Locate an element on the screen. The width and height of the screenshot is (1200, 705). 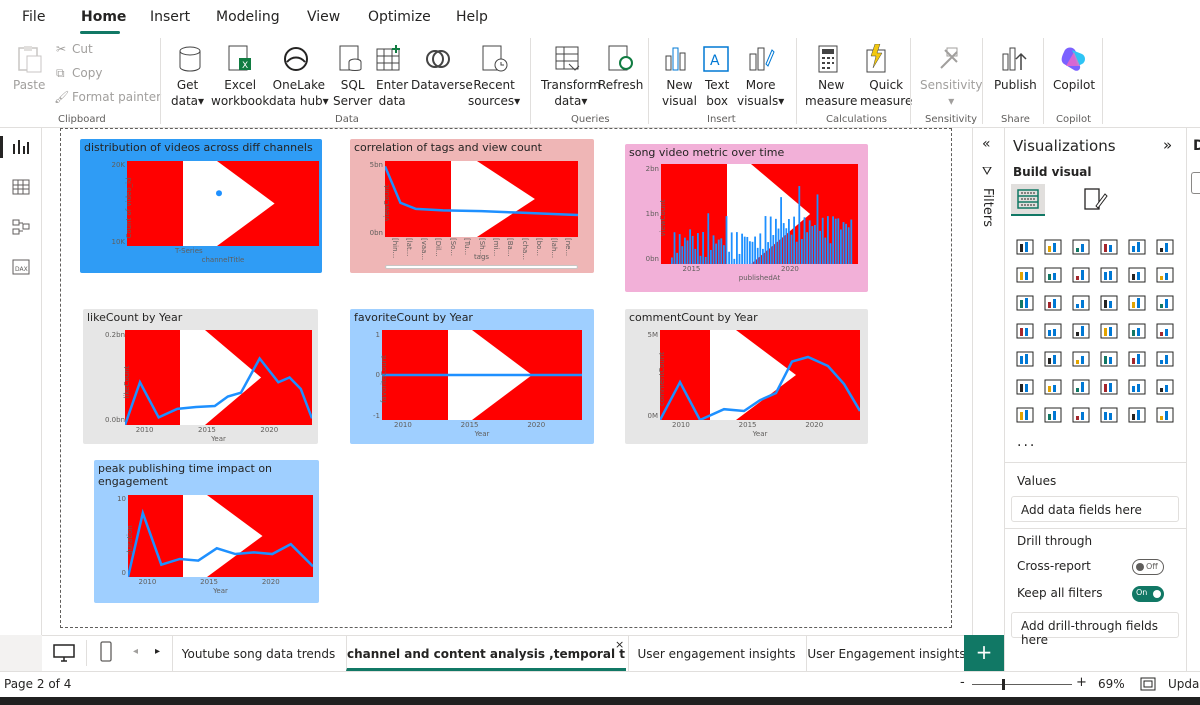
ribbon-chart-icon is located at coordinates (1025, 303).